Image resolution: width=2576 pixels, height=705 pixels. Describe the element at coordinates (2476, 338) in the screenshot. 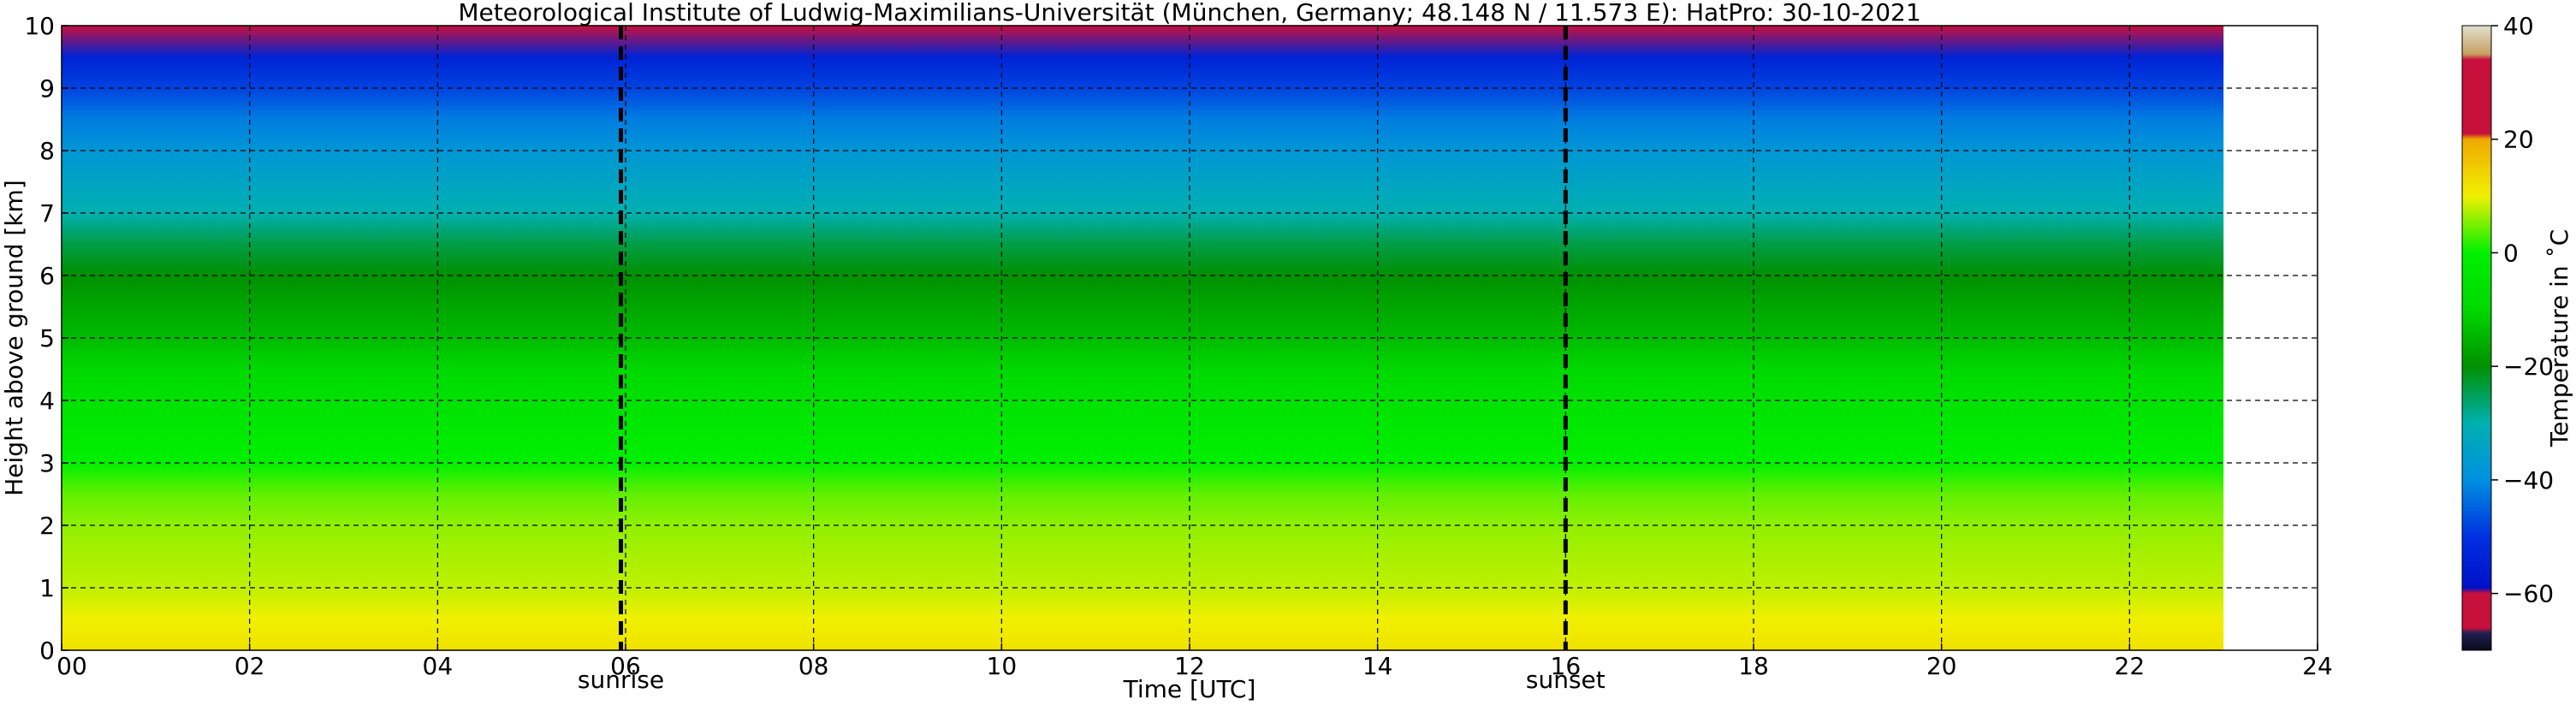

I see `colorbar` at that location.